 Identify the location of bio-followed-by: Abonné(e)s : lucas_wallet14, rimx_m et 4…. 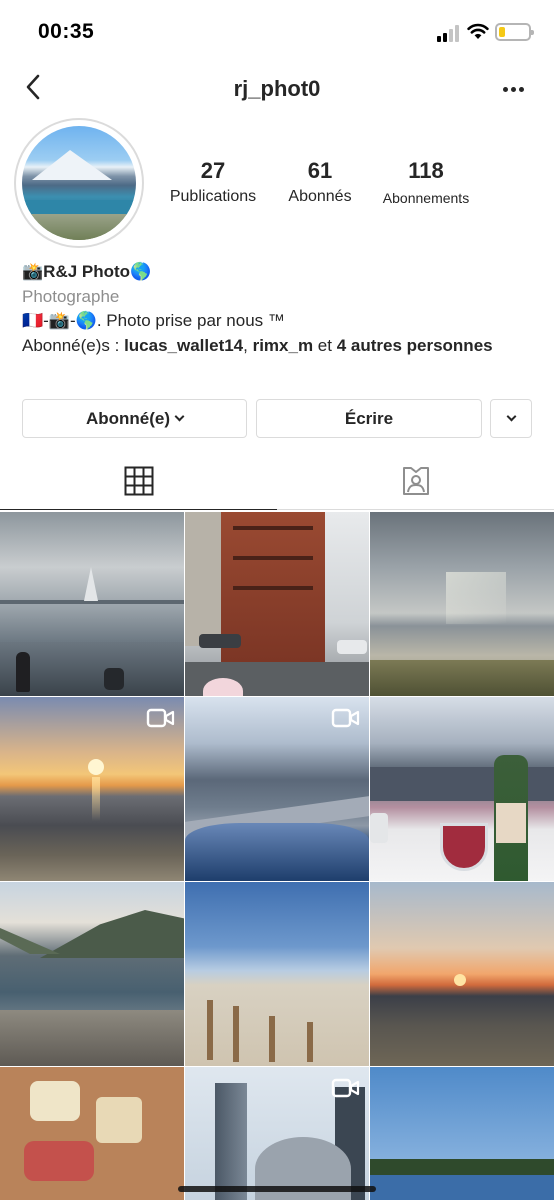
(282, 346).